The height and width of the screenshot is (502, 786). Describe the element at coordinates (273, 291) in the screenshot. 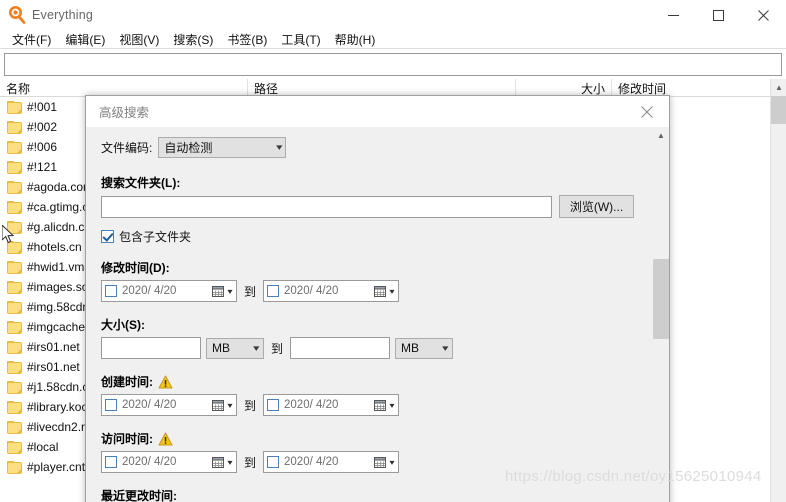

I see `modified-time-to-checkbox` at that location.